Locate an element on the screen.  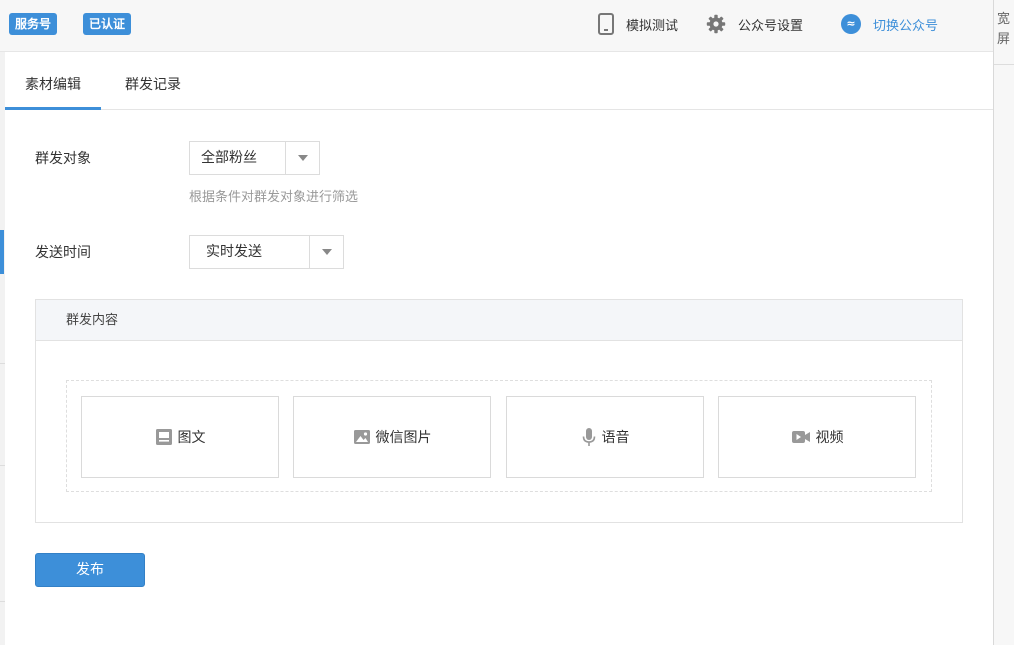
left-active-marker is located at coordinates (2, 252).